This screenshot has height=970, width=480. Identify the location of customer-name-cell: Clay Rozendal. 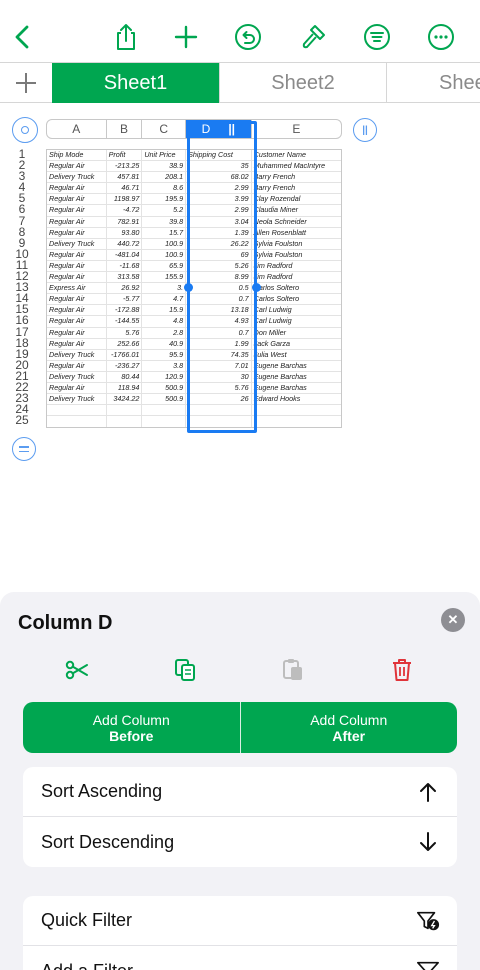
(296, 199).